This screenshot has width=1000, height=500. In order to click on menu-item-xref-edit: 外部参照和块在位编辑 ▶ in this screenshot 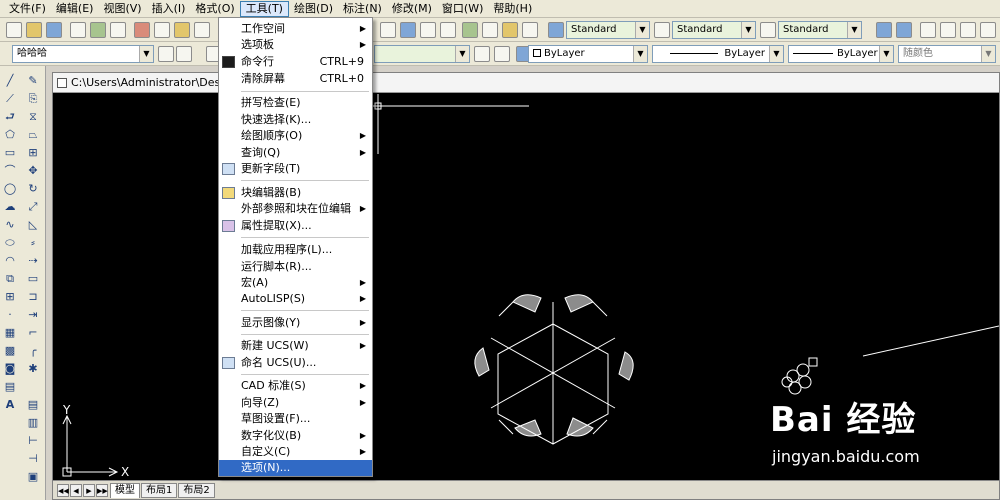, I will do `click(295, 209)`.